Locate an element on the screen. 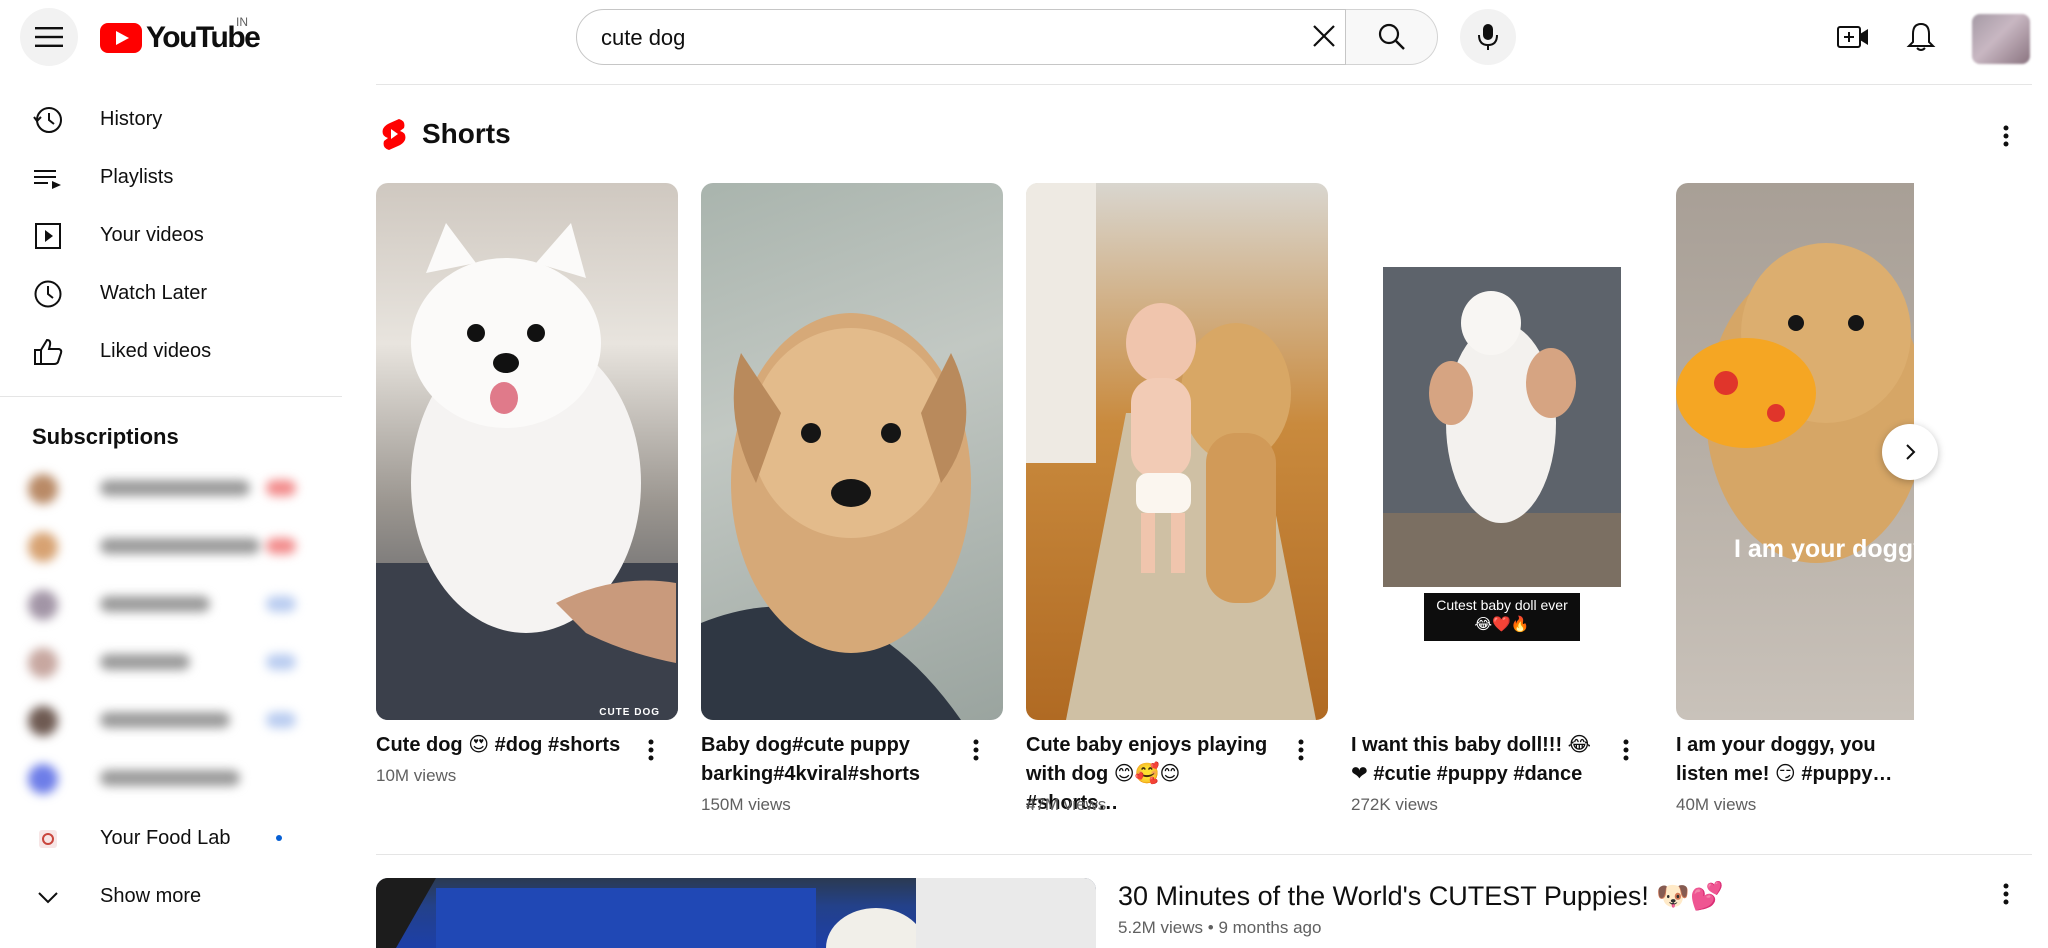 The width and height of the screenshot is (2048, 948). chevron-right-icon is located at coordinates (1911, 452).